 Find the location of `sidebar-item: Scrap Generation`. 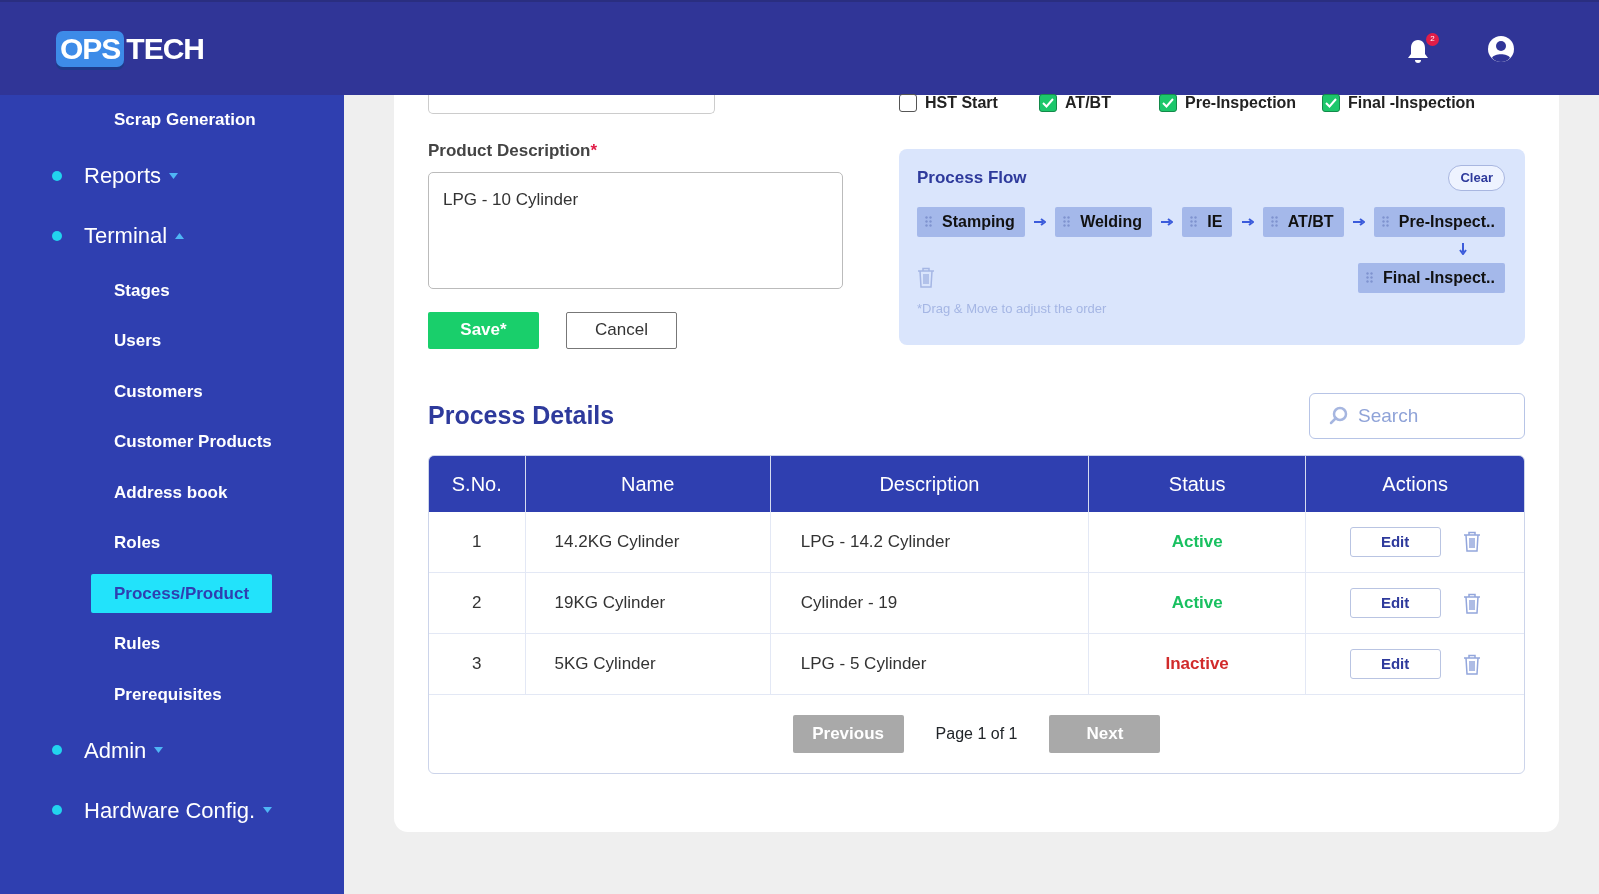

sidebar-item: Scrap Generation is located at coordinates (185, 120).